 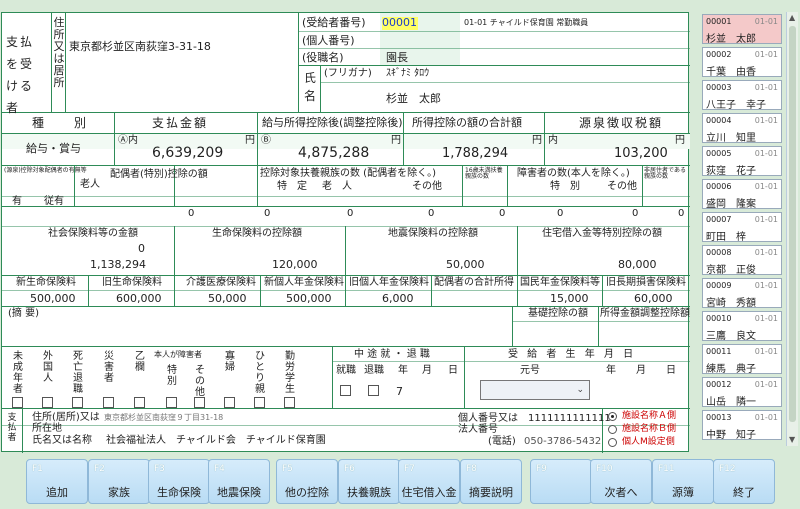 I want to click on self-disabled-other-checkbox, so click(x=199, y=402).